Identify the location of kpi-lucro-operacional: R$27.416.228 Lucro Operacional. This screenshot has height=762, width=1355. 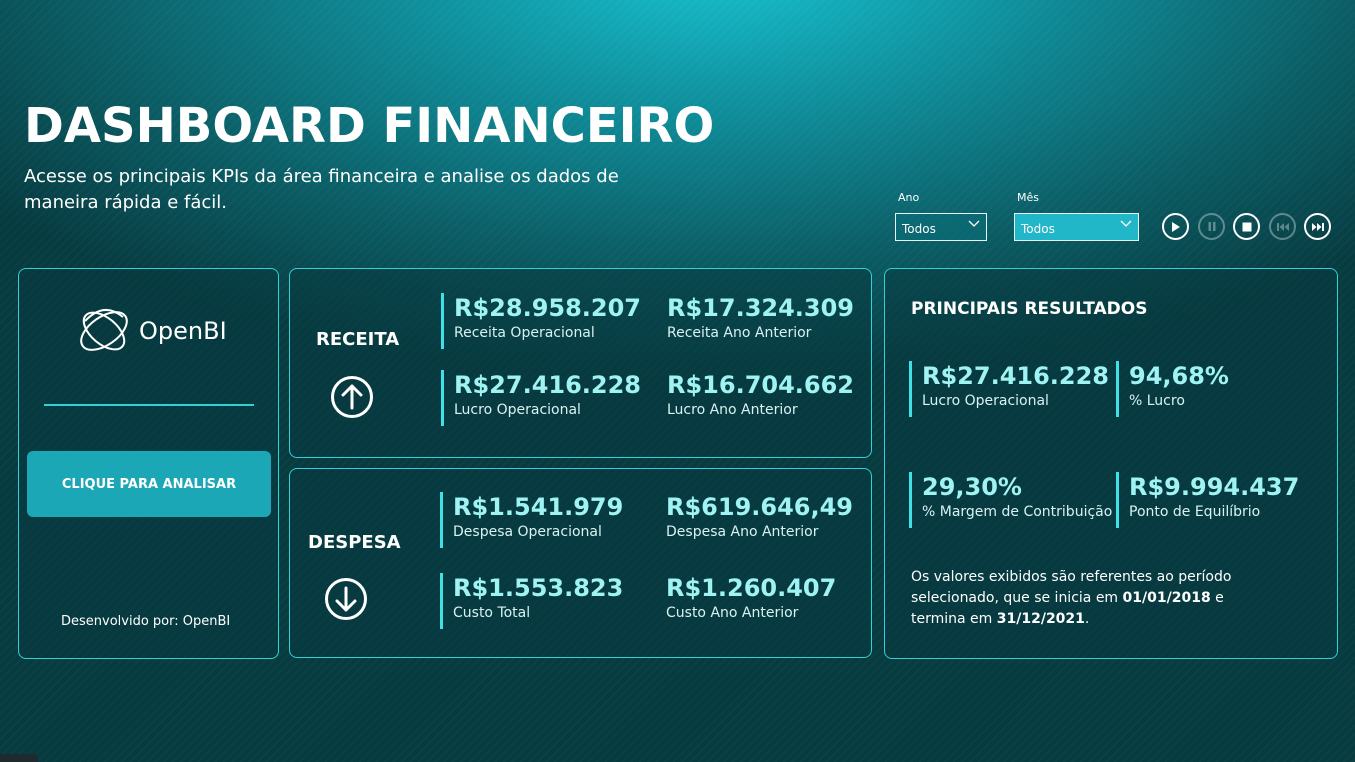
(541, 398).